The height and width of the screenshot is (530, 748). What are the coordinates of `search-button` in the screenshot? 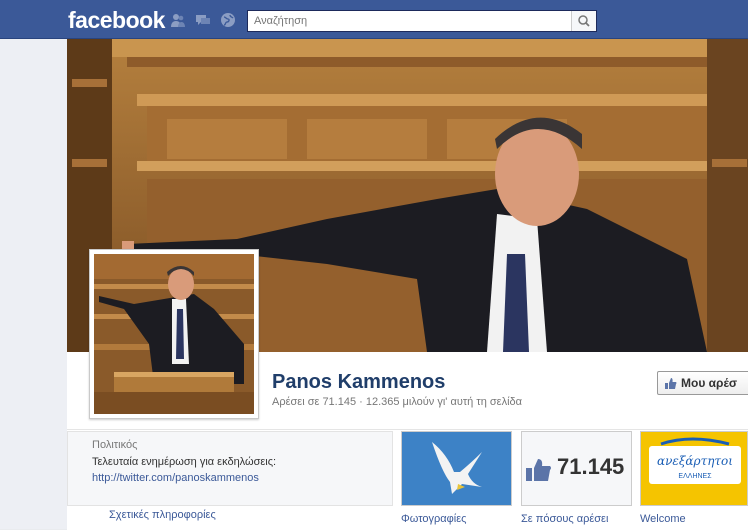 It's located at (583, 21).